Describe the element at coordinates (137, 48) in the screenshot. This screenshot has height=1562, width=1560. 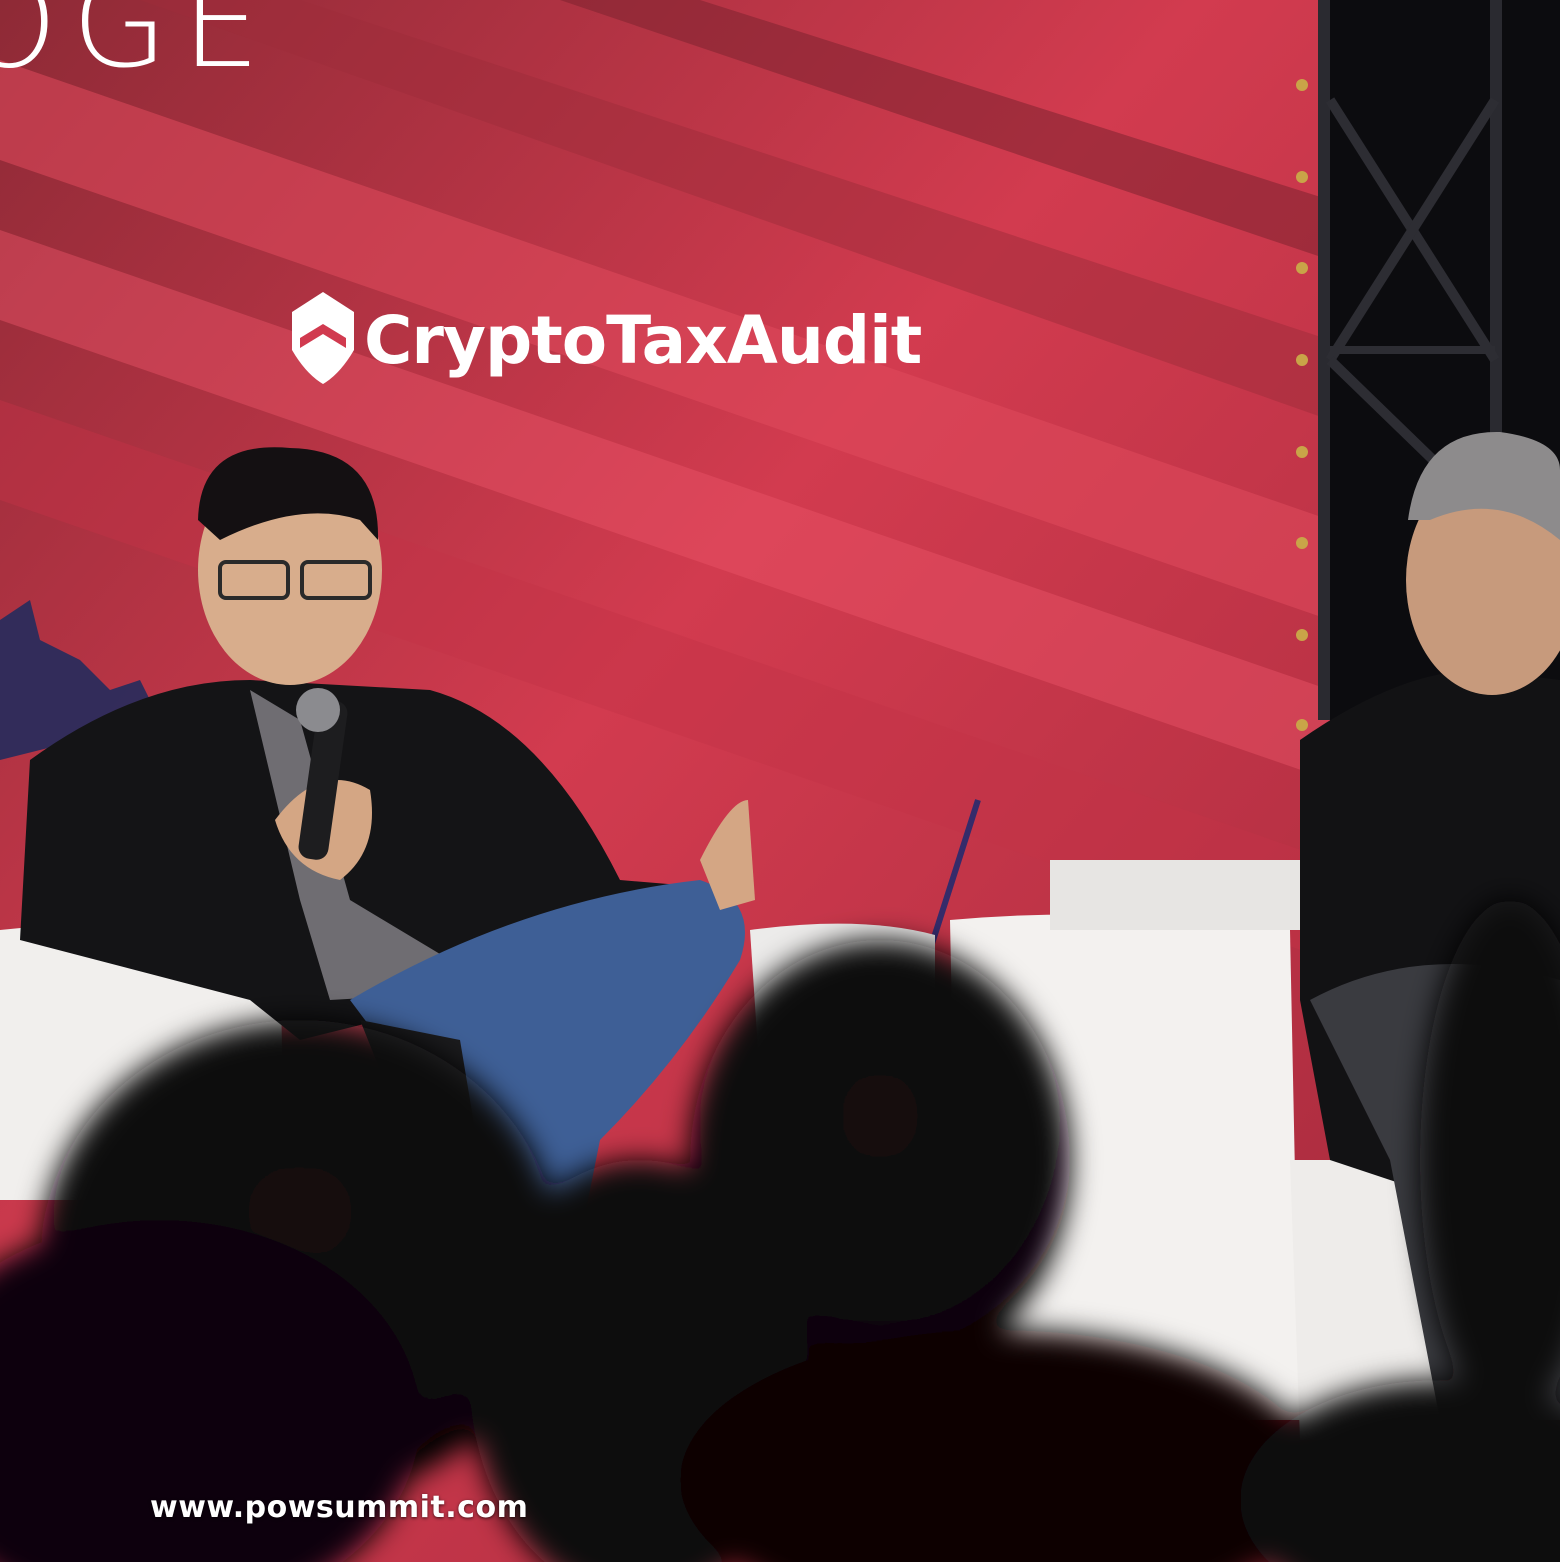
I see `backdrop-partial-word: OGE` at that location.